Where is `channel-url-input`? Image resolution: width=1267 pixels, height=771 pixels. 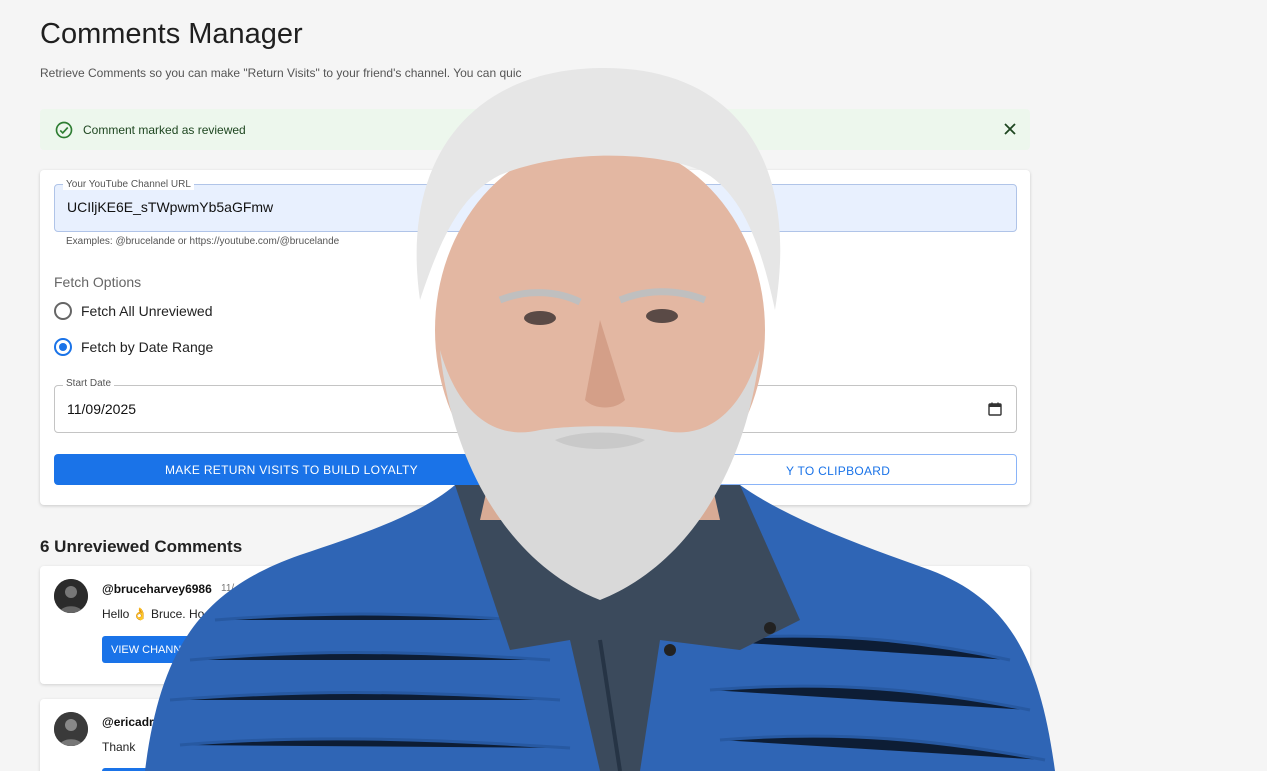
channel-url-input is located at coordinates (517, 207).